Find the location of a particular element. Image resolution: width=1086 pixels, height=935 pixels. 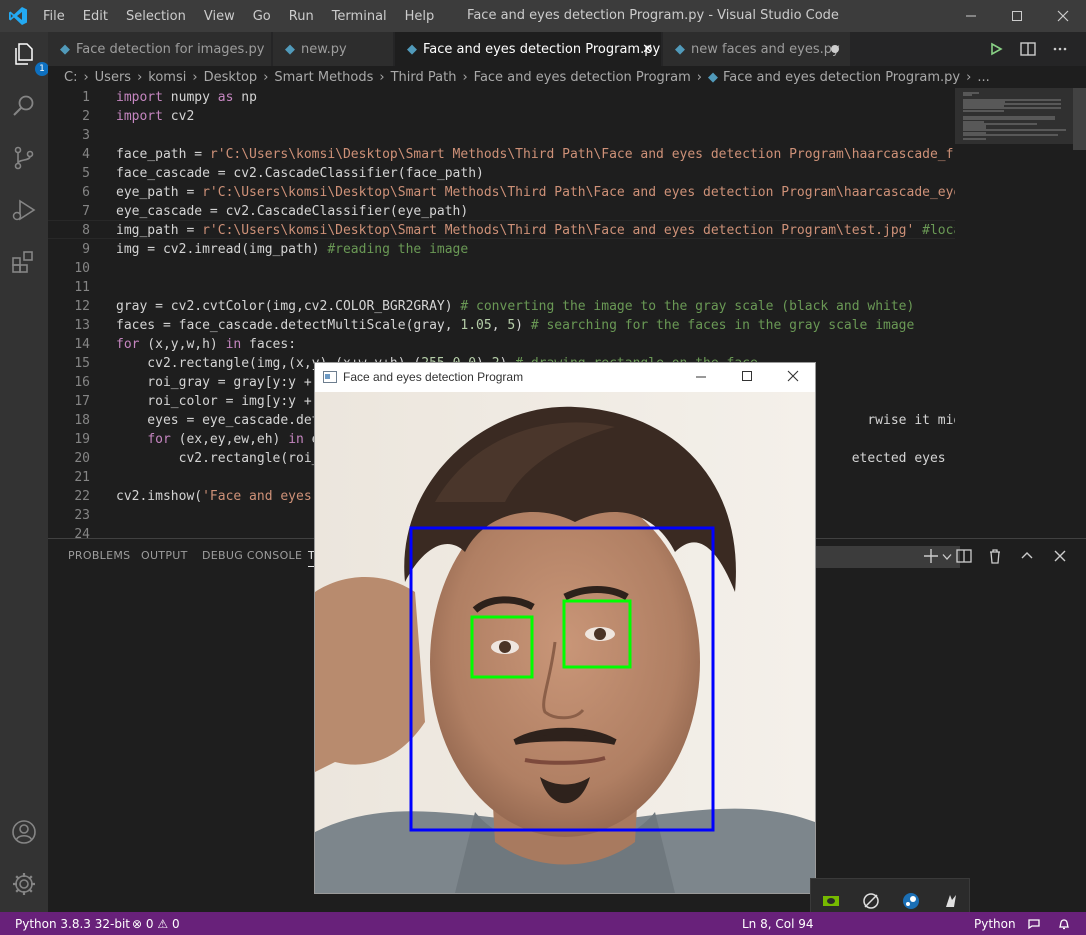

breadcrumb-item: Users is located at coordinates (113, 77).